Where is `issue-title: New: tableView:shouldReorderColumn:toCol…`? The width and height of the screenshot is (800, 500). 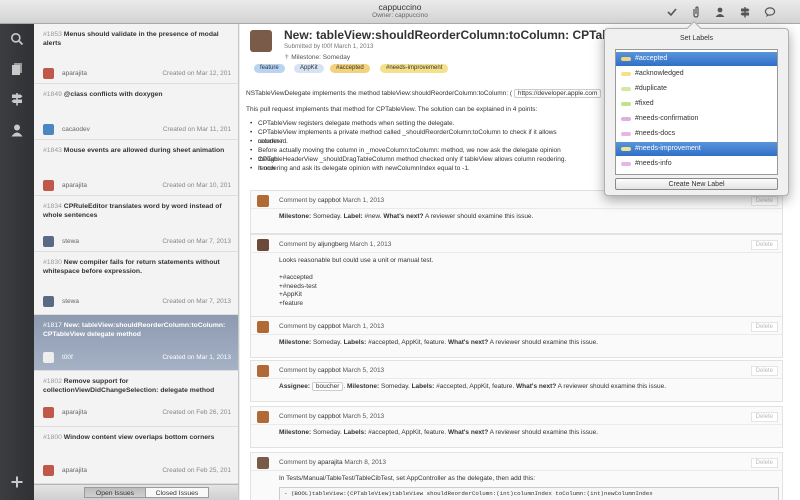 issue-title: New: tableView:shouldReorderColumn:toCol… is located at coordinates (134, 330).